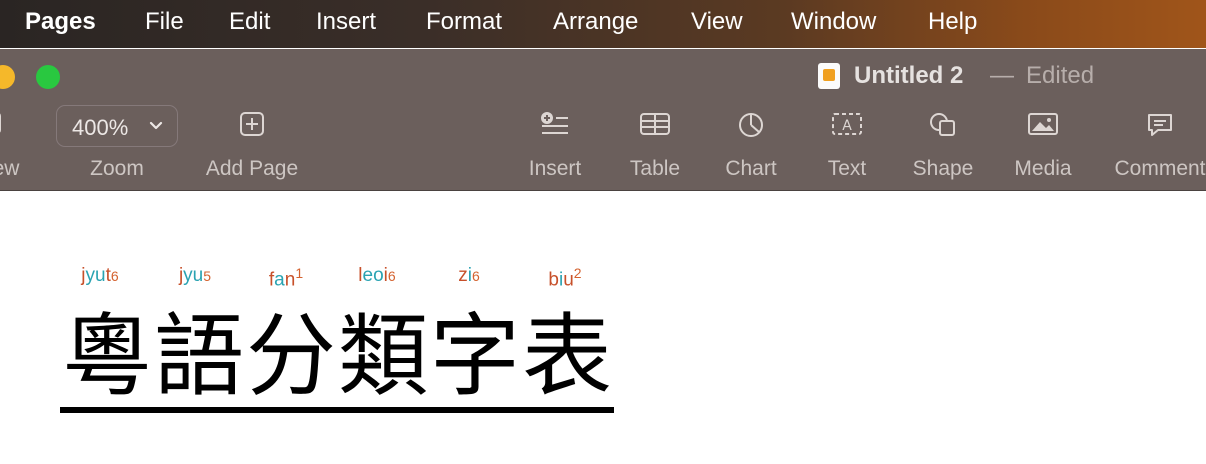 The width and height of the screenshot is (1206, 464). I want to click on shape-icon, so click(943, 125).